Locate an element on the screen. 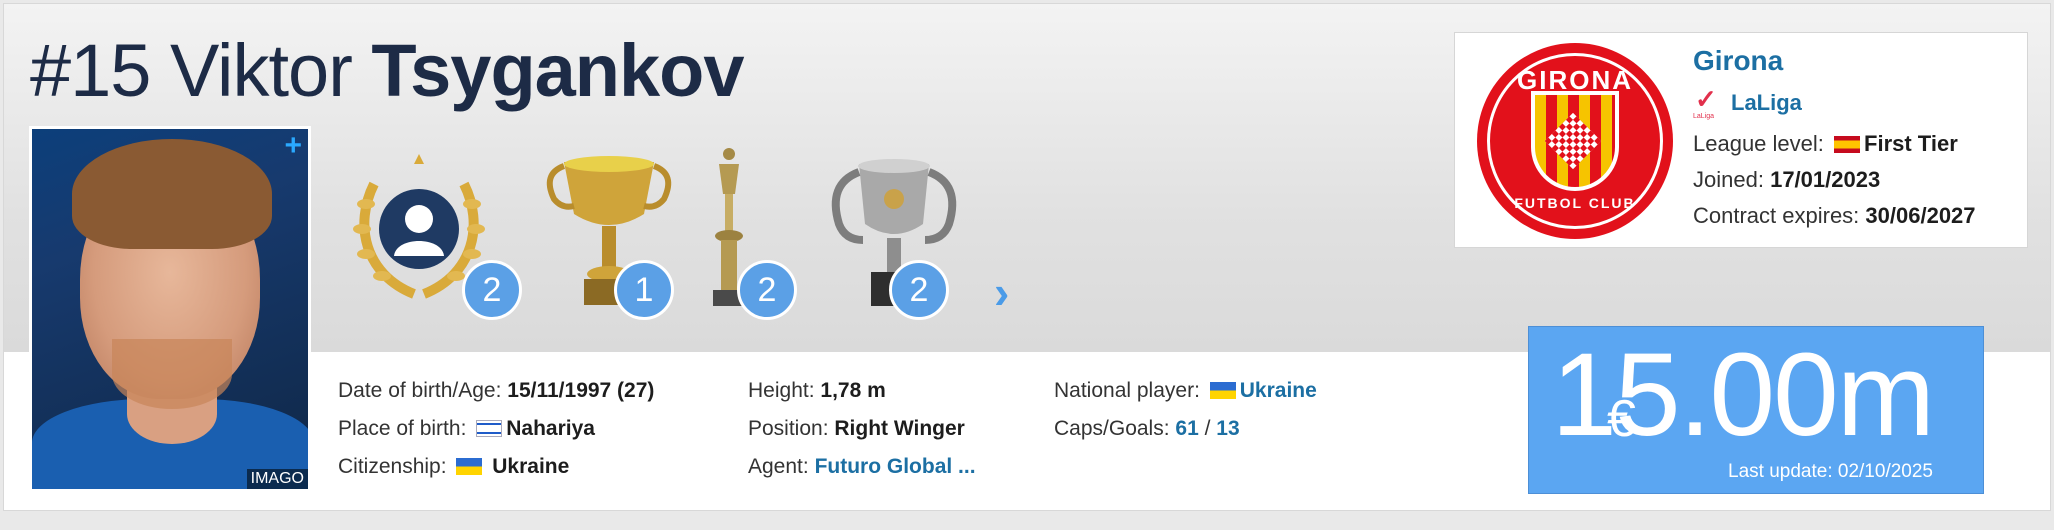 The width and height of the screenshot is (2054, 530). height-value: 1,78 m is located at coordinates (853, 390).